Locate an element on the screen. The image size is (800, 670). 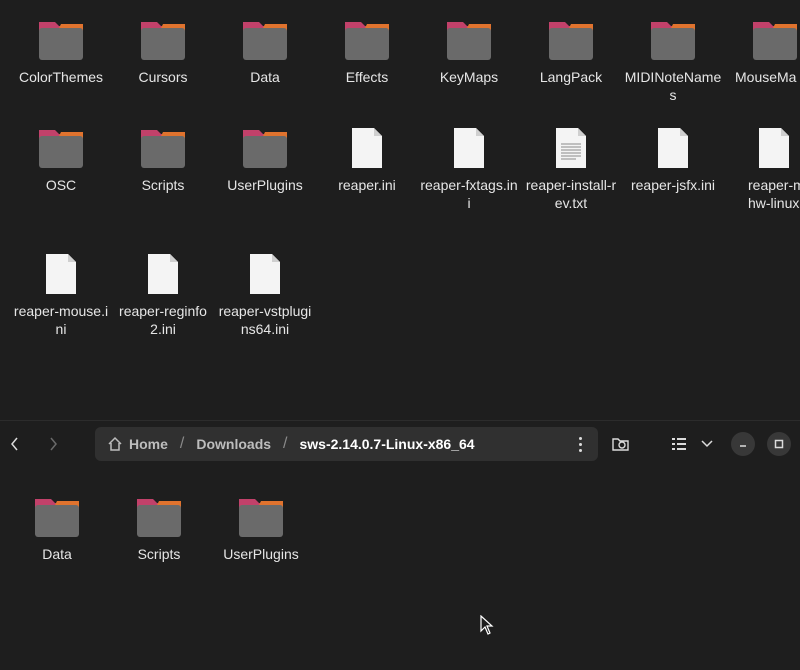
breadcrumb-label: Downloads is located at coordinates (234, 444).